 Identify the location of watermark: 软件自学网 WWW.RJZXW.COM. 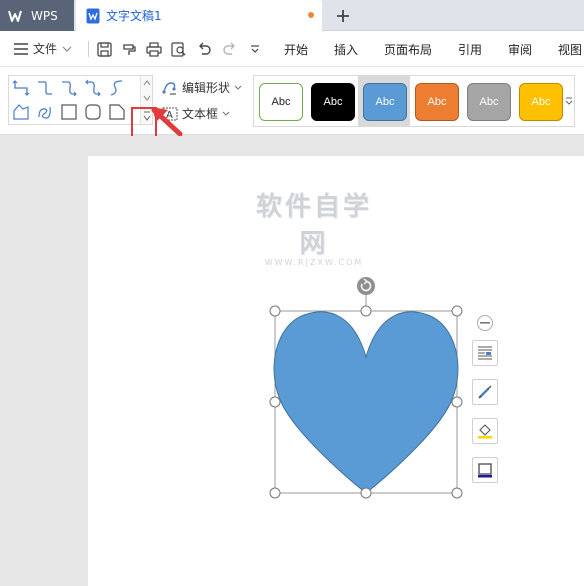
(314, 226).